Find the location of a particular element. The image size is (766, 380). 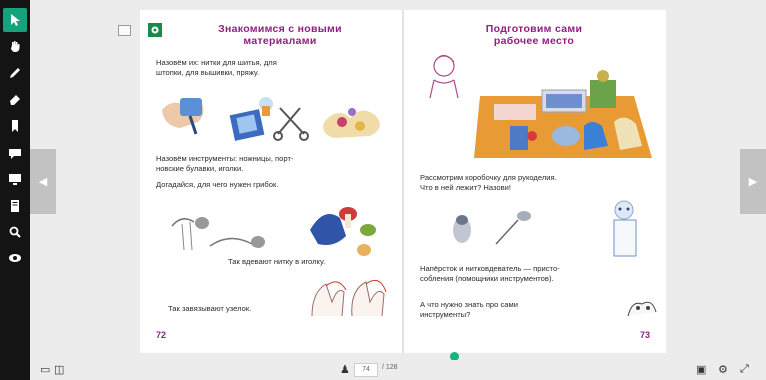

search-icon is located at coordinates (15, 232).